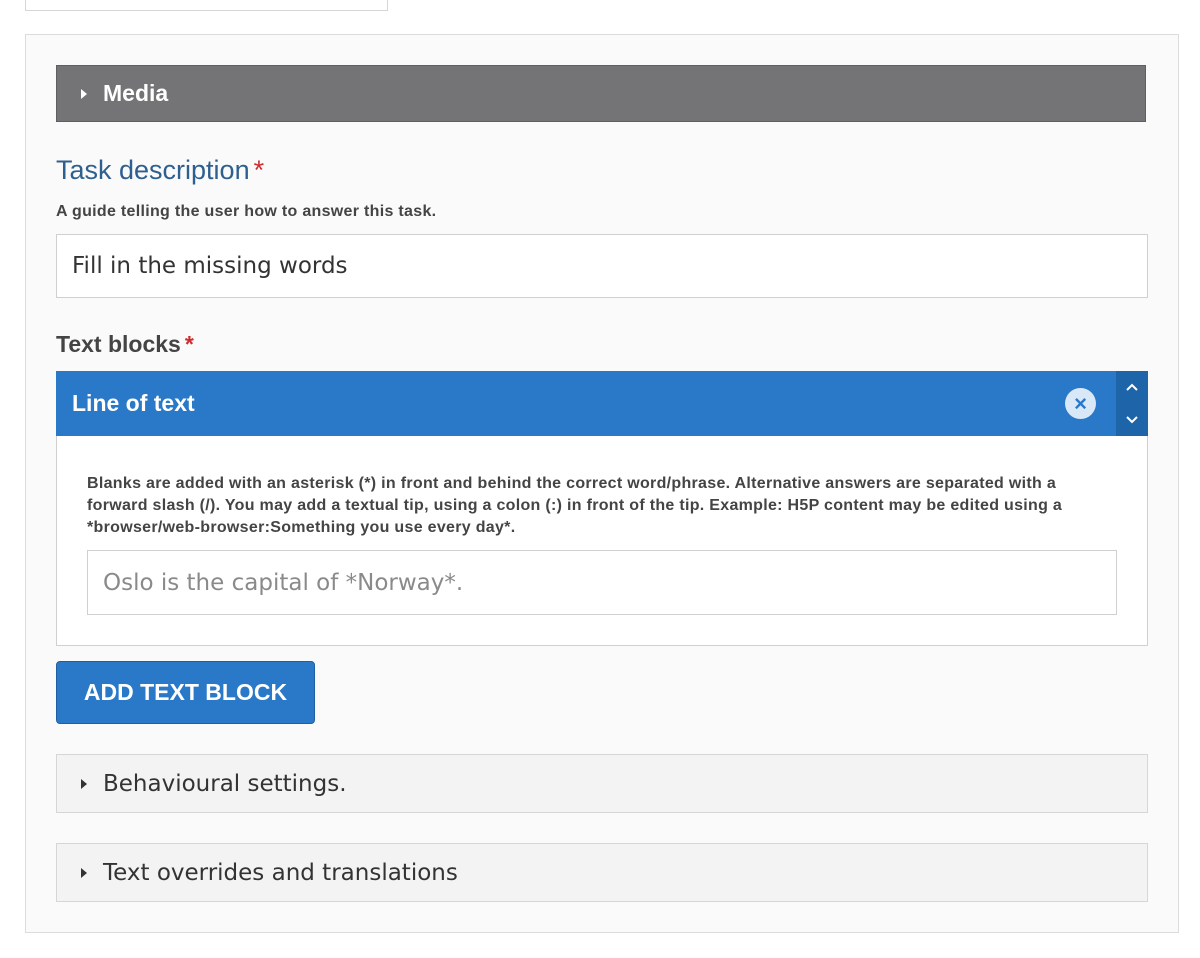 This screenshot has width=1200, height=958. What do you see at coordinates (206, 5) in the screenshot?
I see `previous-field-input` at bounding box center [206, 5].